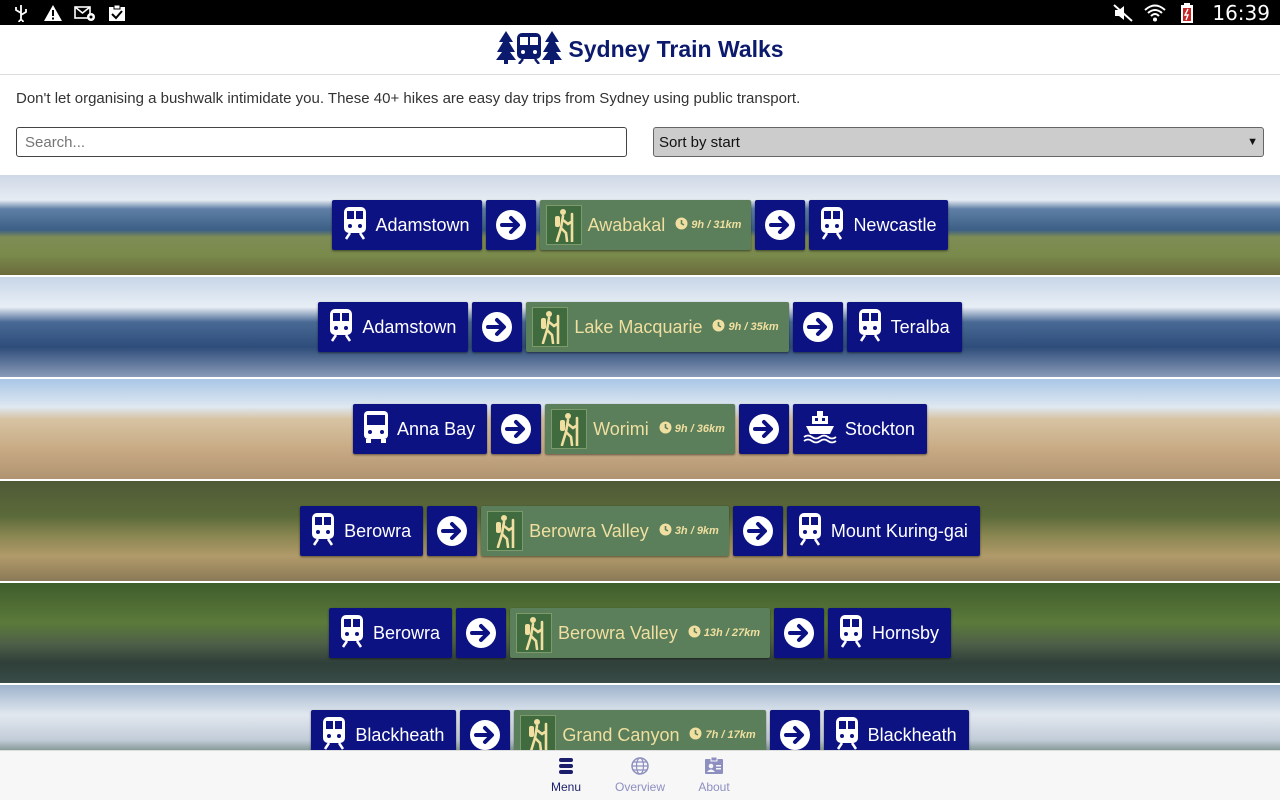 The image size is (1280, 800). I want to click on start-station-chip: Anna Bay, so click(420, 429).